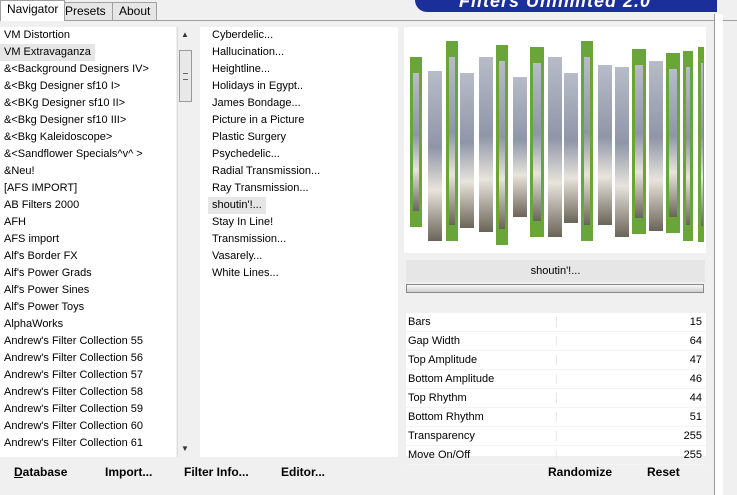  Describe the element at coordinates (88, 324) in the screenshot. I see `category-item: AlphaWorks` at that location.